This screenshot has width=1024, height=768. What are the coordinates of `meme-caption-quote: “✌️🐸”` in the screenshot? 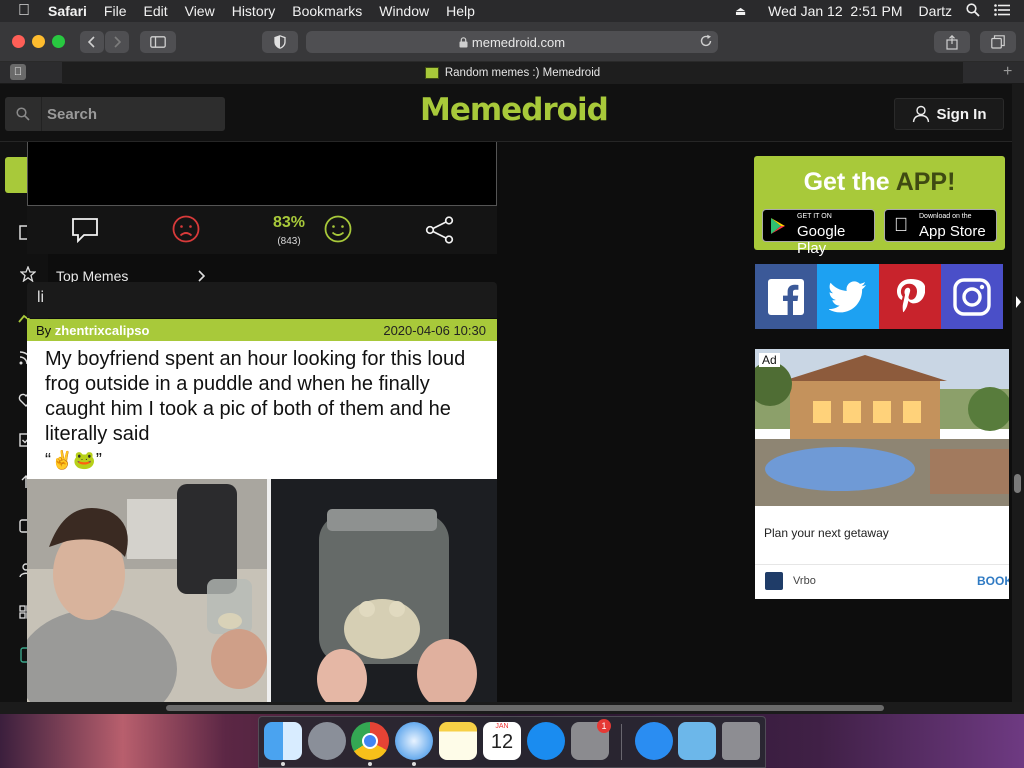 It's located at (73, 460).